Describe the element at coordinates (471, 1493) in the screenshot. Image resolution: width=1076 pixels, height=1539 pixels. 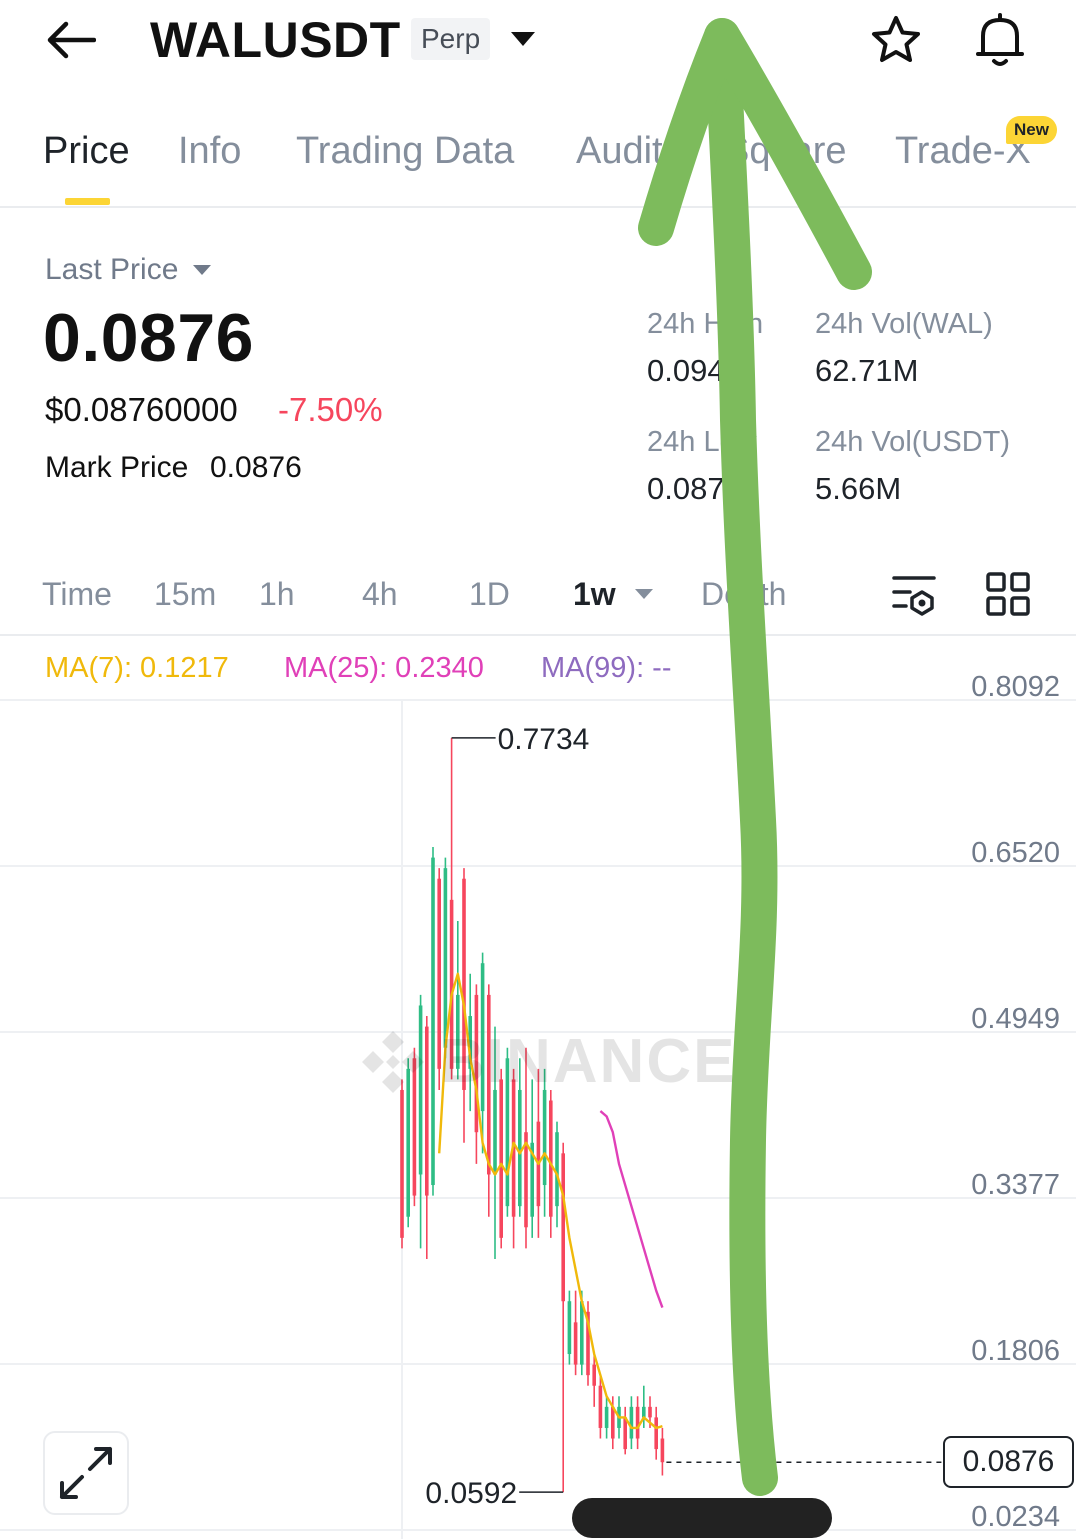
I see `min-price-label: 0.0592` at that location.